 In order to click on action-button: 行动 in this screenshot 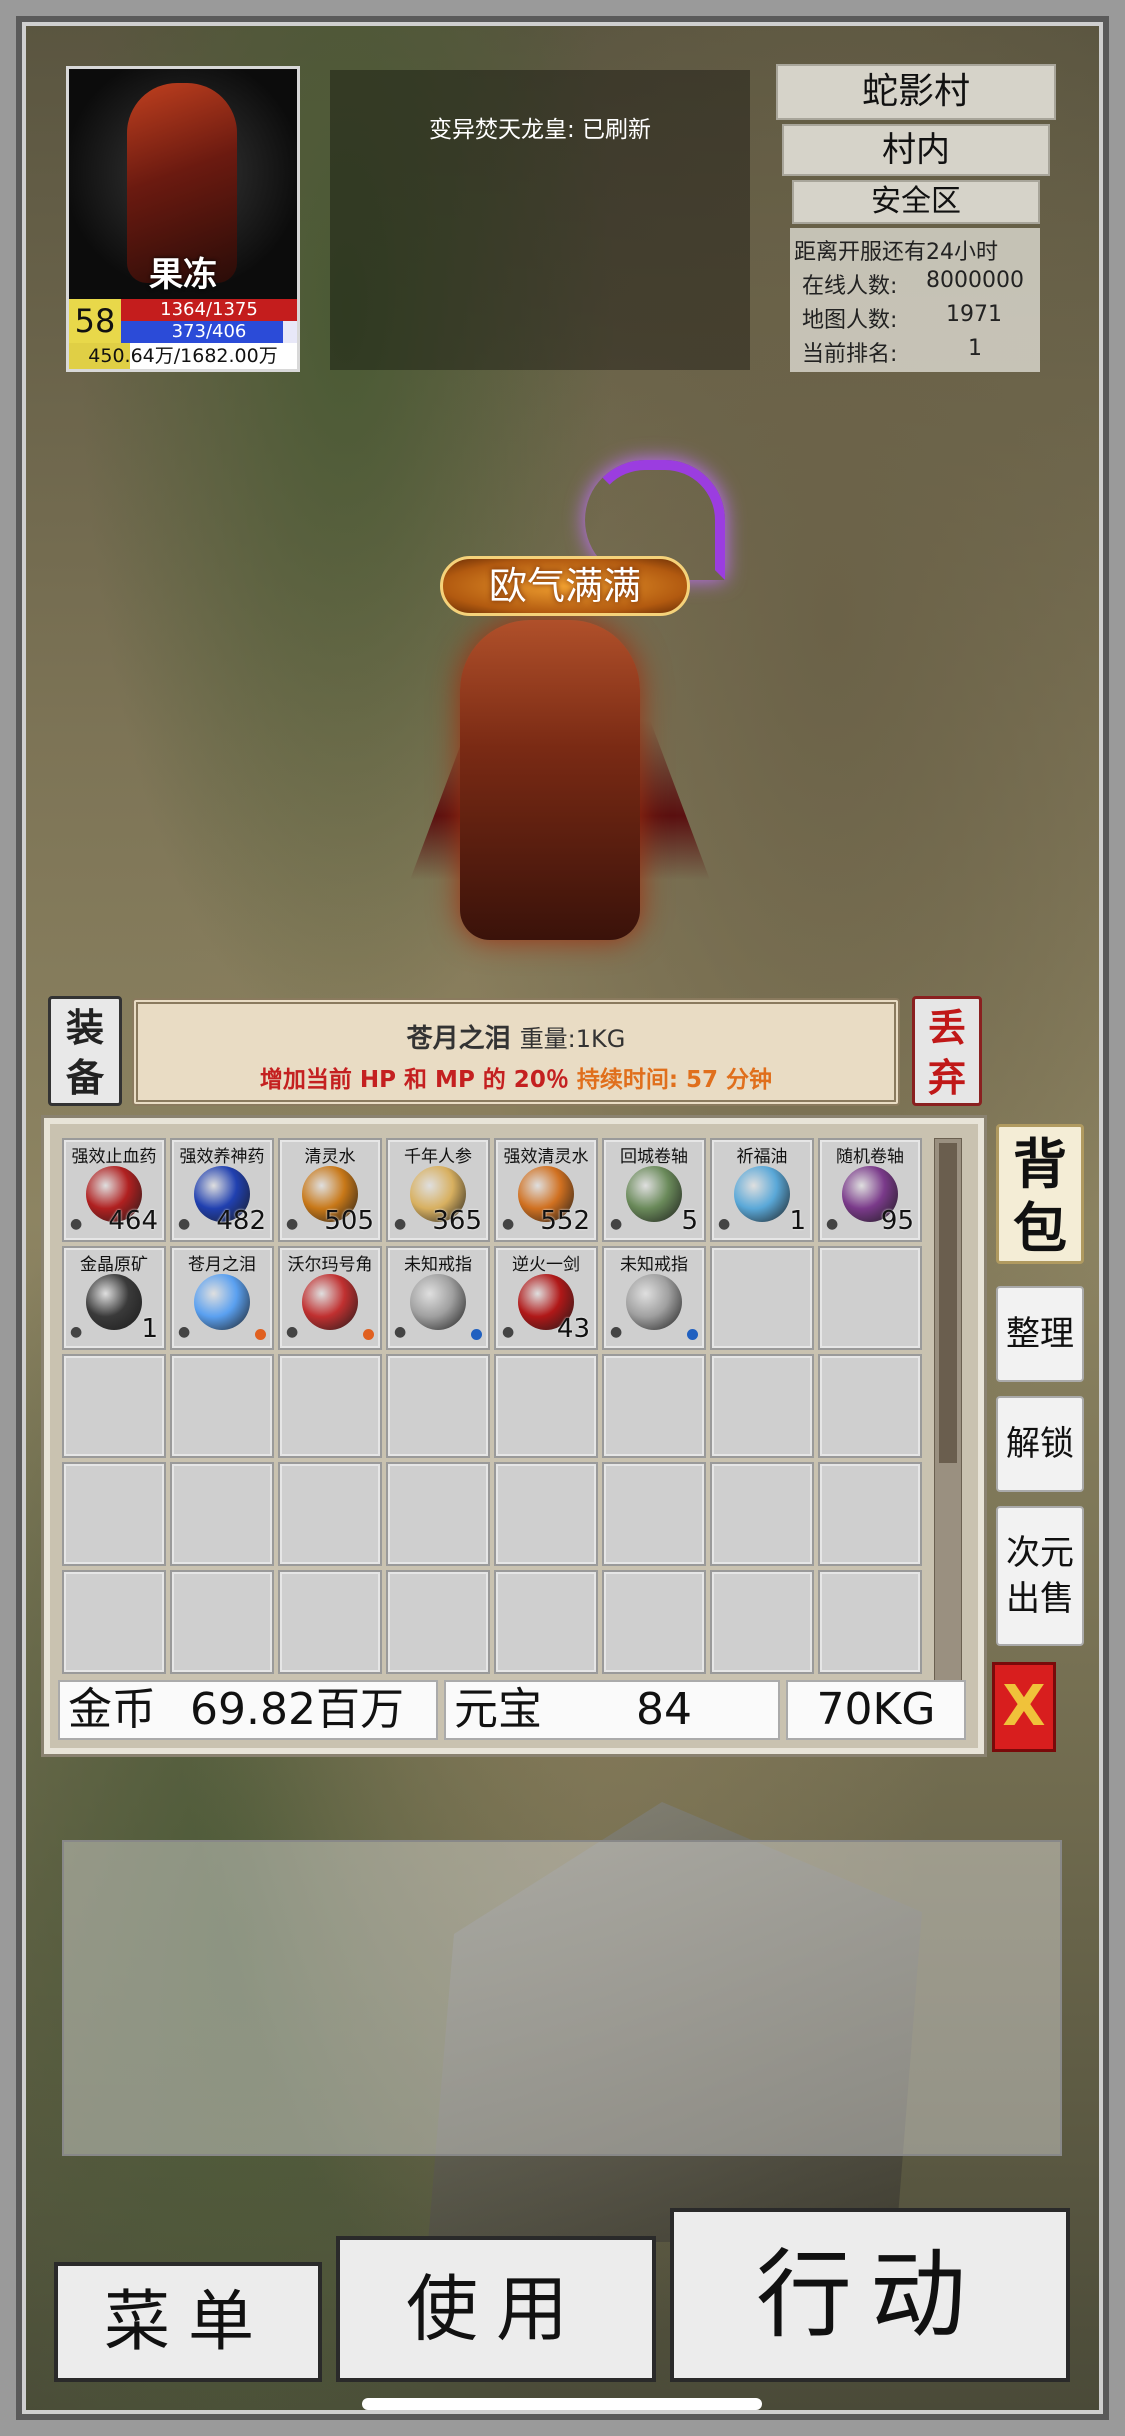, I will do `click(870, 2295)`.